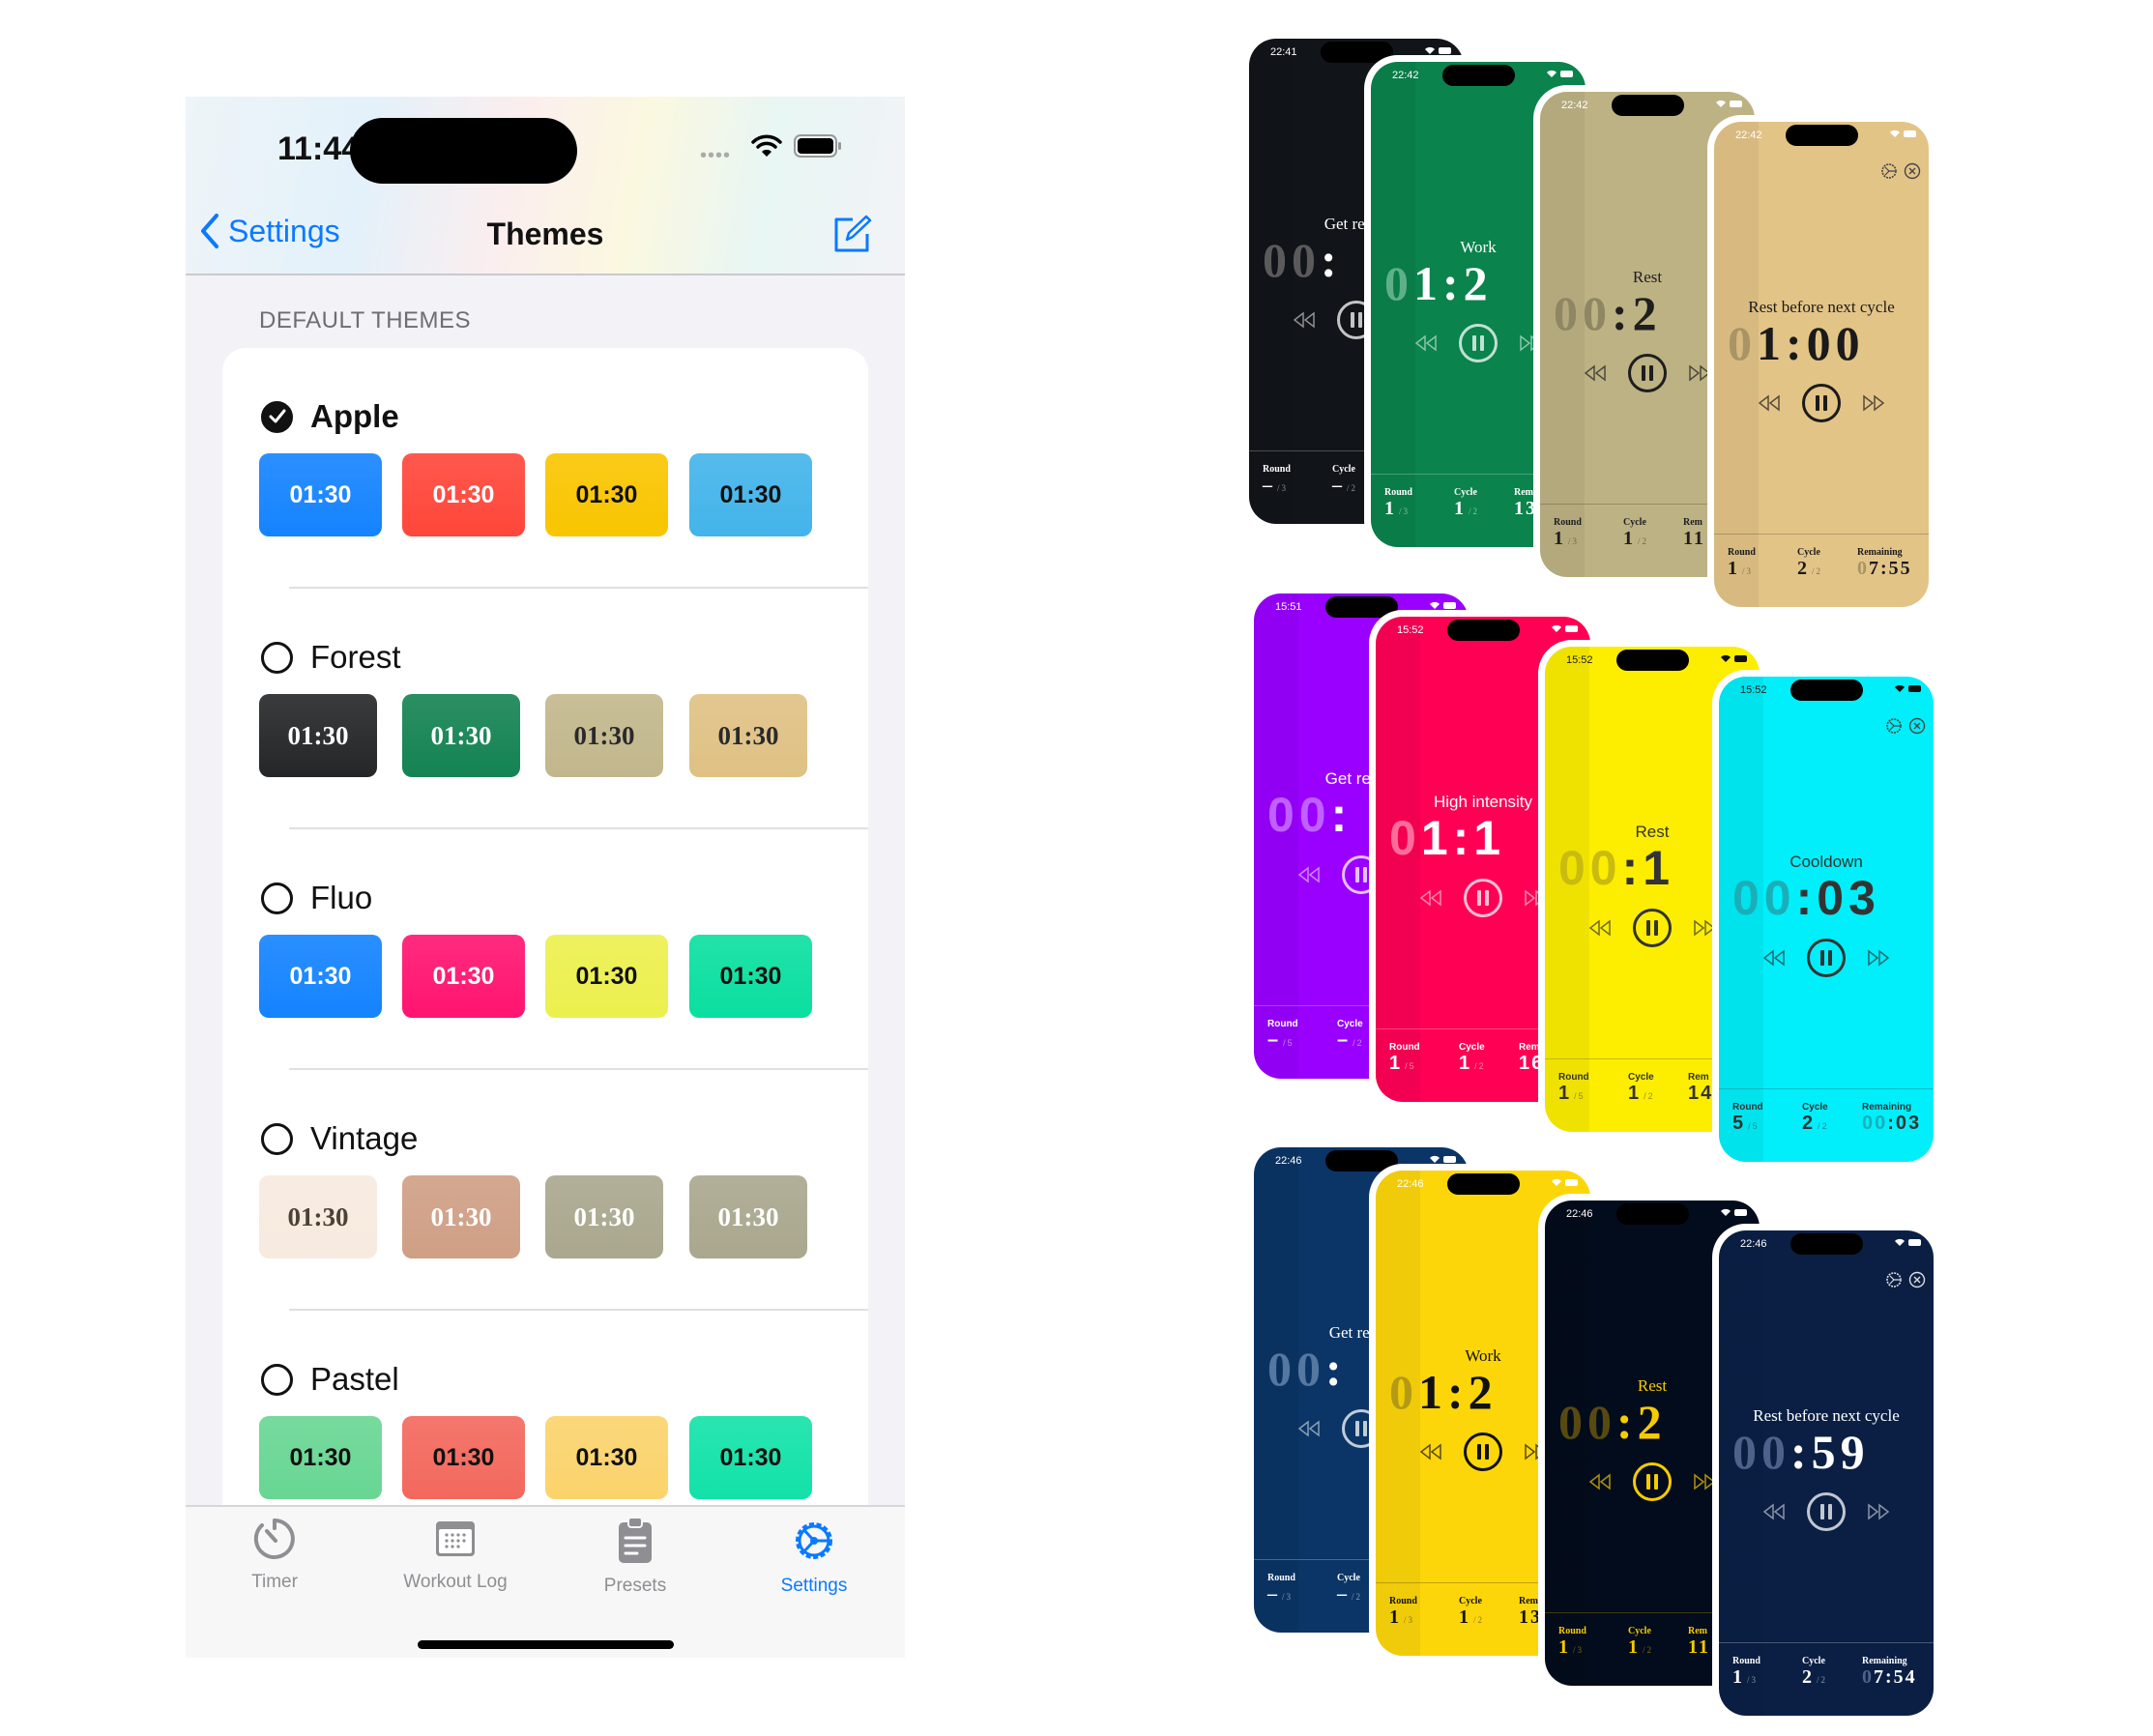  Describe the element at coordinates (331, 657) in the screenshot. I see `theme-select-forest: Forest` at that location.